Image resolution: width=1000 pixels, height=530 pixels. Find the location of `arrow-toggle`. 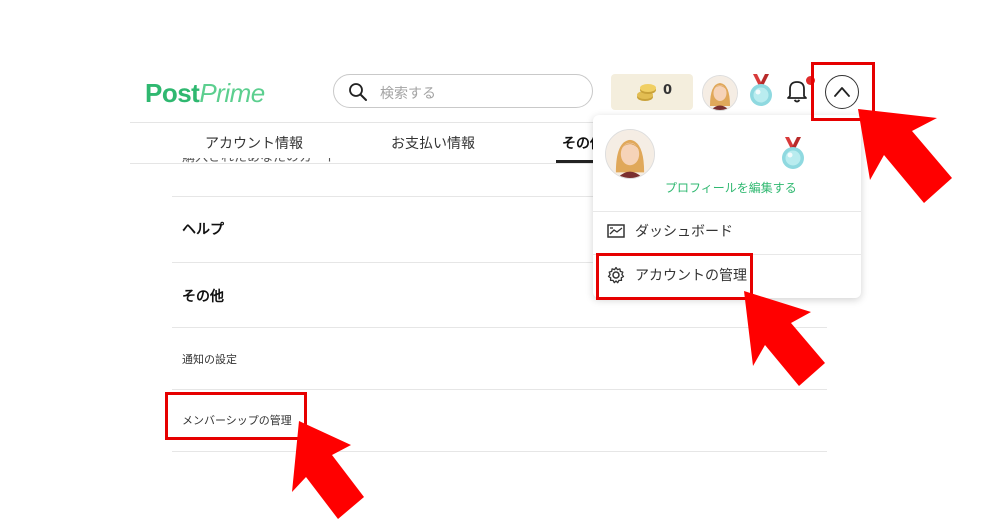

arrow-toggle is located at coordinates (905, 156).